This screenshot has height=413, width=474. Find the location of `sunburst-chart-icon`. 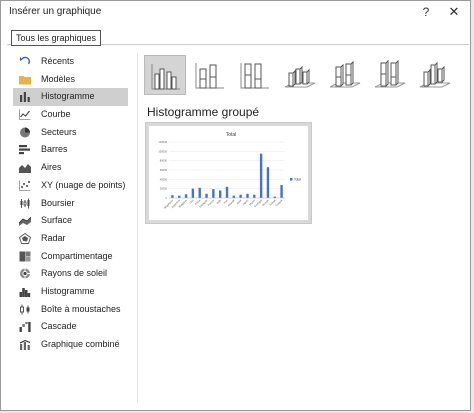

sunburst-chart-icon is located at coordinates (25, 273).